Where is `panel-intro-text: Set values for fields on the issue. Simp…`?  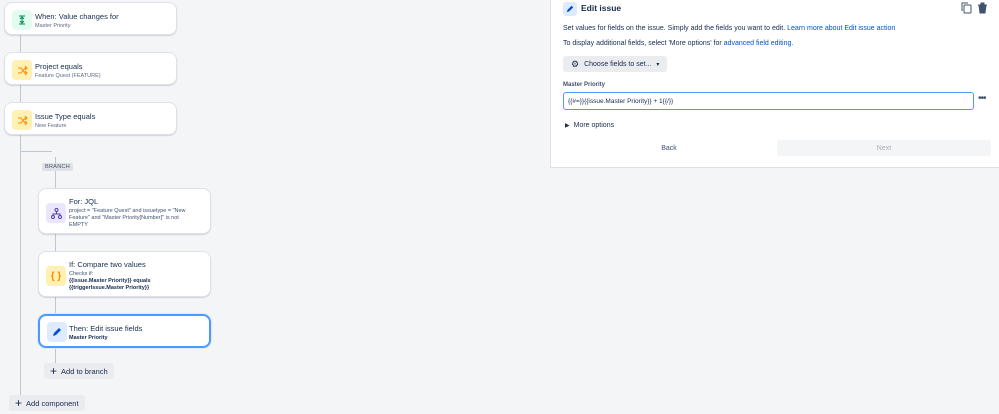
panel-intro-text: Set values for fields on the issue. Simp… is located at coordinates (674, 28).